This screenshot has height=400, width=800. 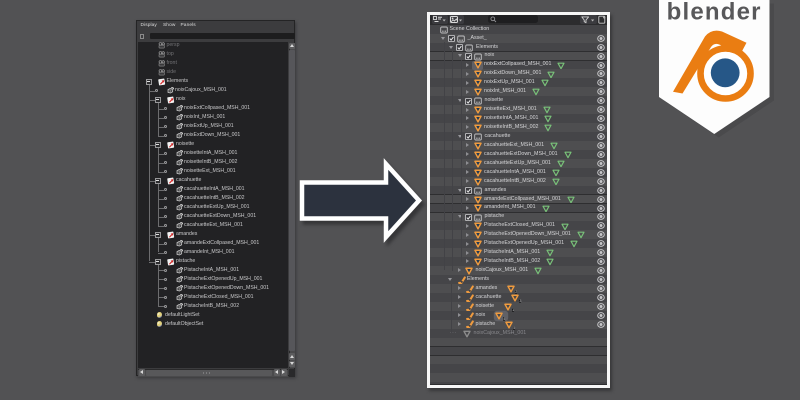 I want to click on svg-text: blender, so click(x=713, y=13).